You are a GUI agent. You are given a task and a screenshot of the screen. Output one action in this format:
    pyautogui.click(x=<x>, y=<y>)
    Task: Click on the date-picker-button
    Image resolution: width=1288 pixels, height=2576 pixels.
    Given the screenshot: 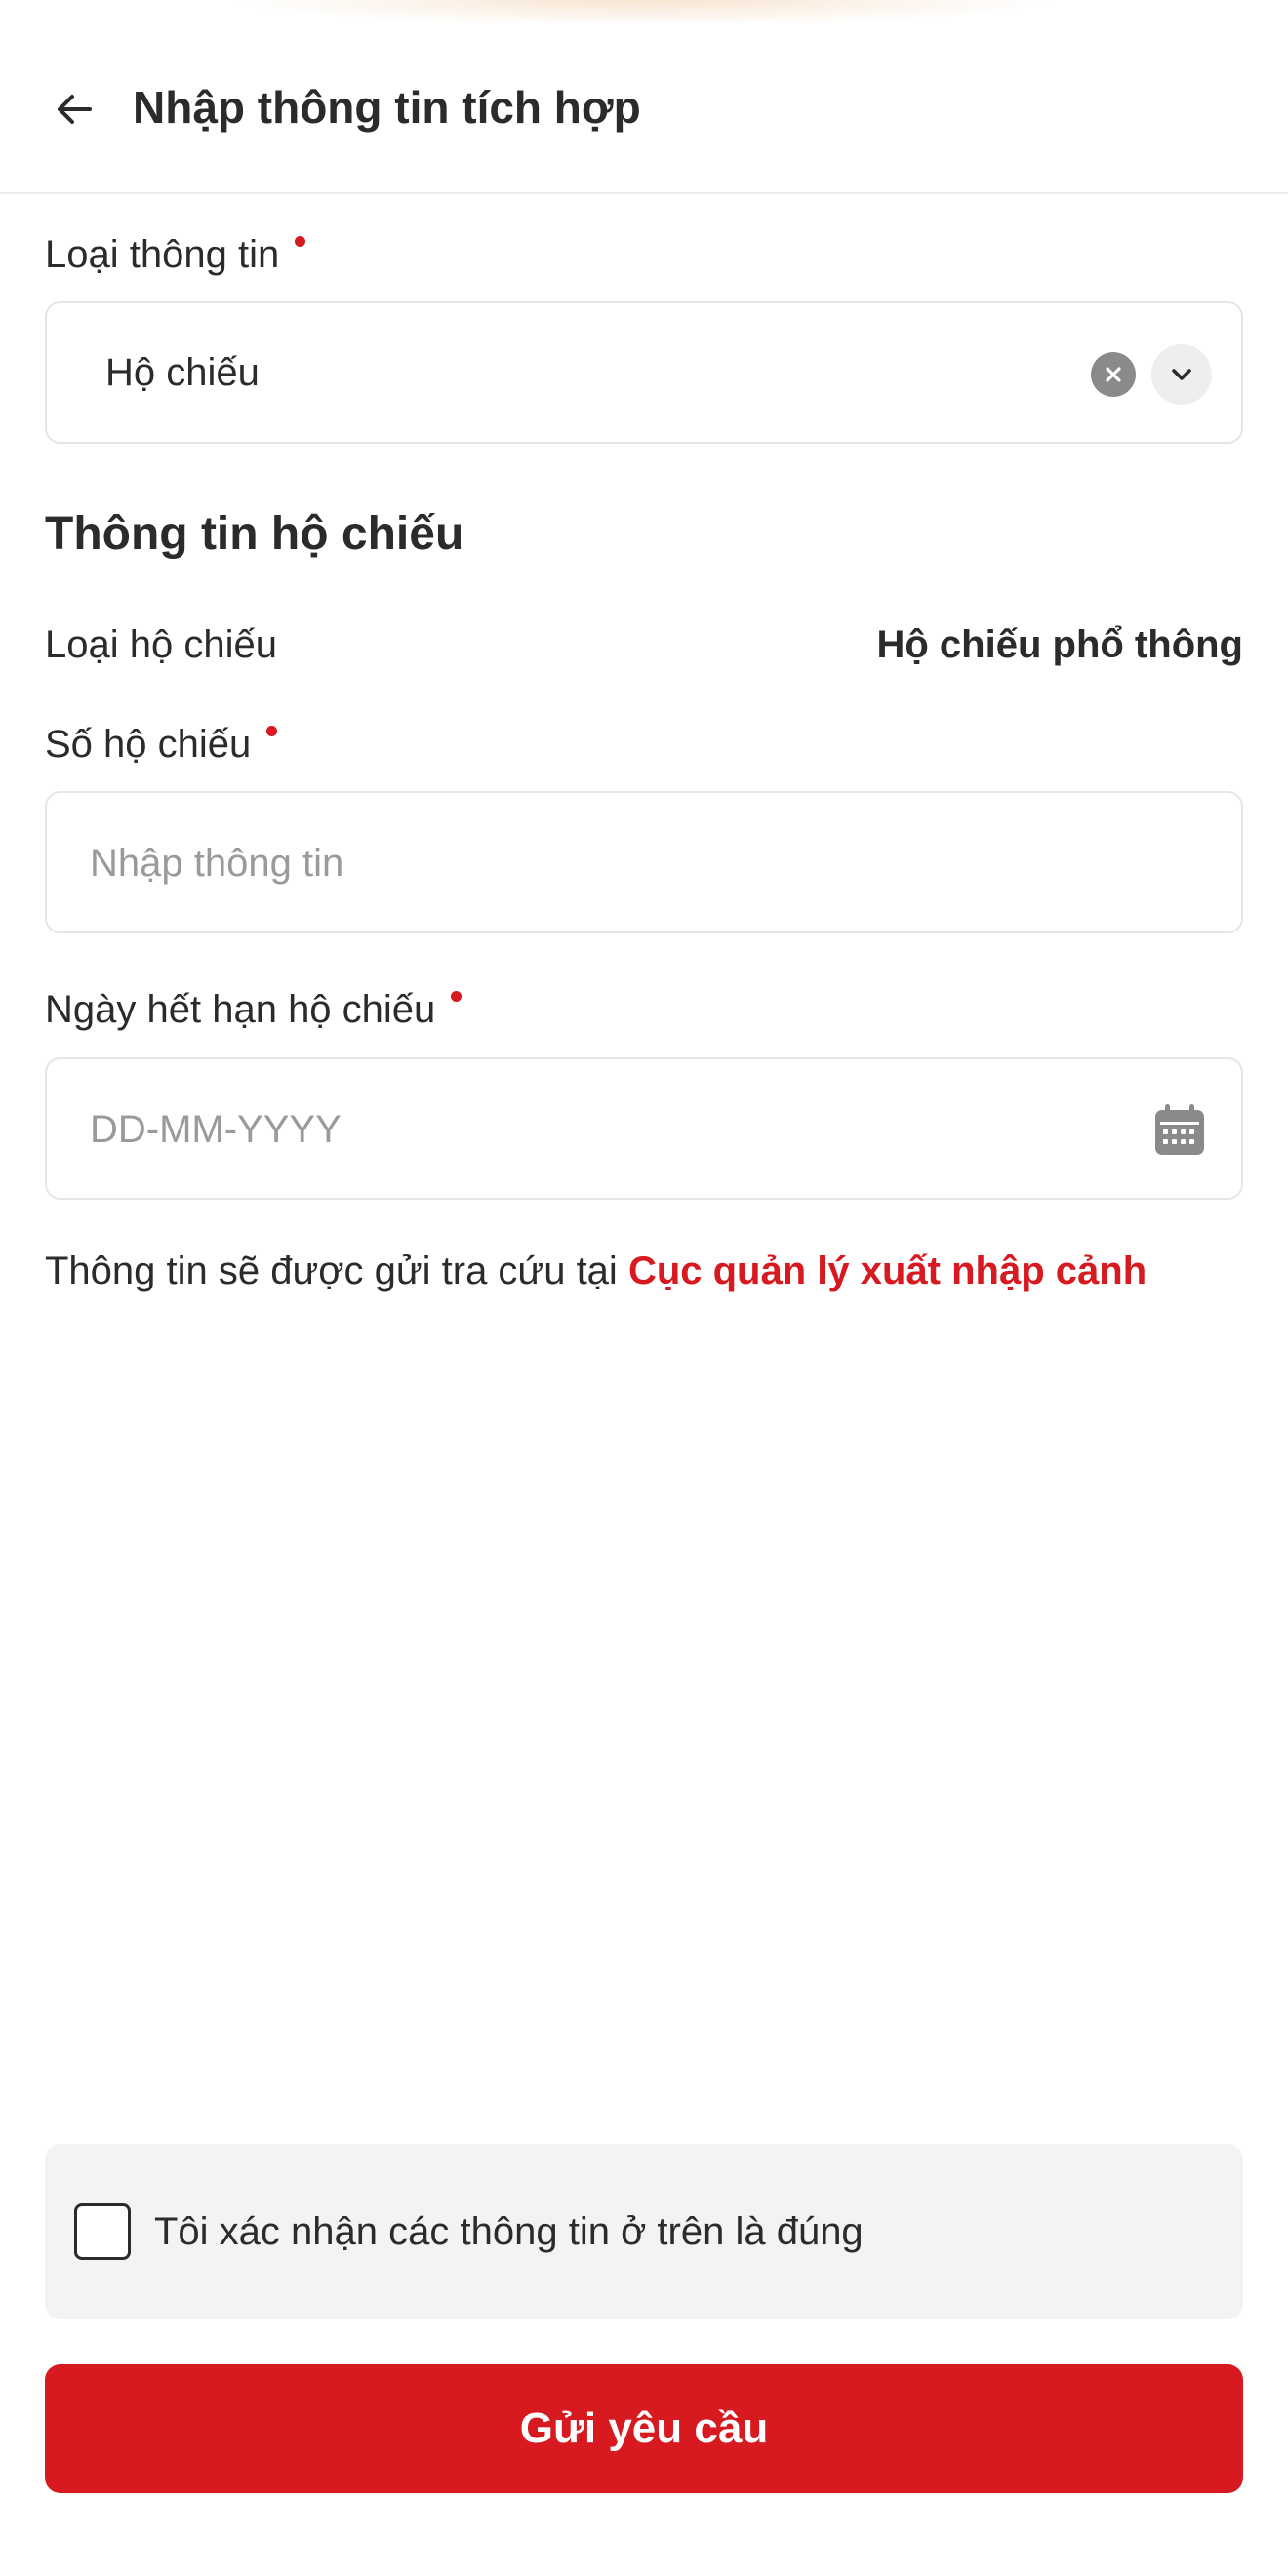 What is the action you would take?
    pyautogui.click(x=1179, y=1130)
    